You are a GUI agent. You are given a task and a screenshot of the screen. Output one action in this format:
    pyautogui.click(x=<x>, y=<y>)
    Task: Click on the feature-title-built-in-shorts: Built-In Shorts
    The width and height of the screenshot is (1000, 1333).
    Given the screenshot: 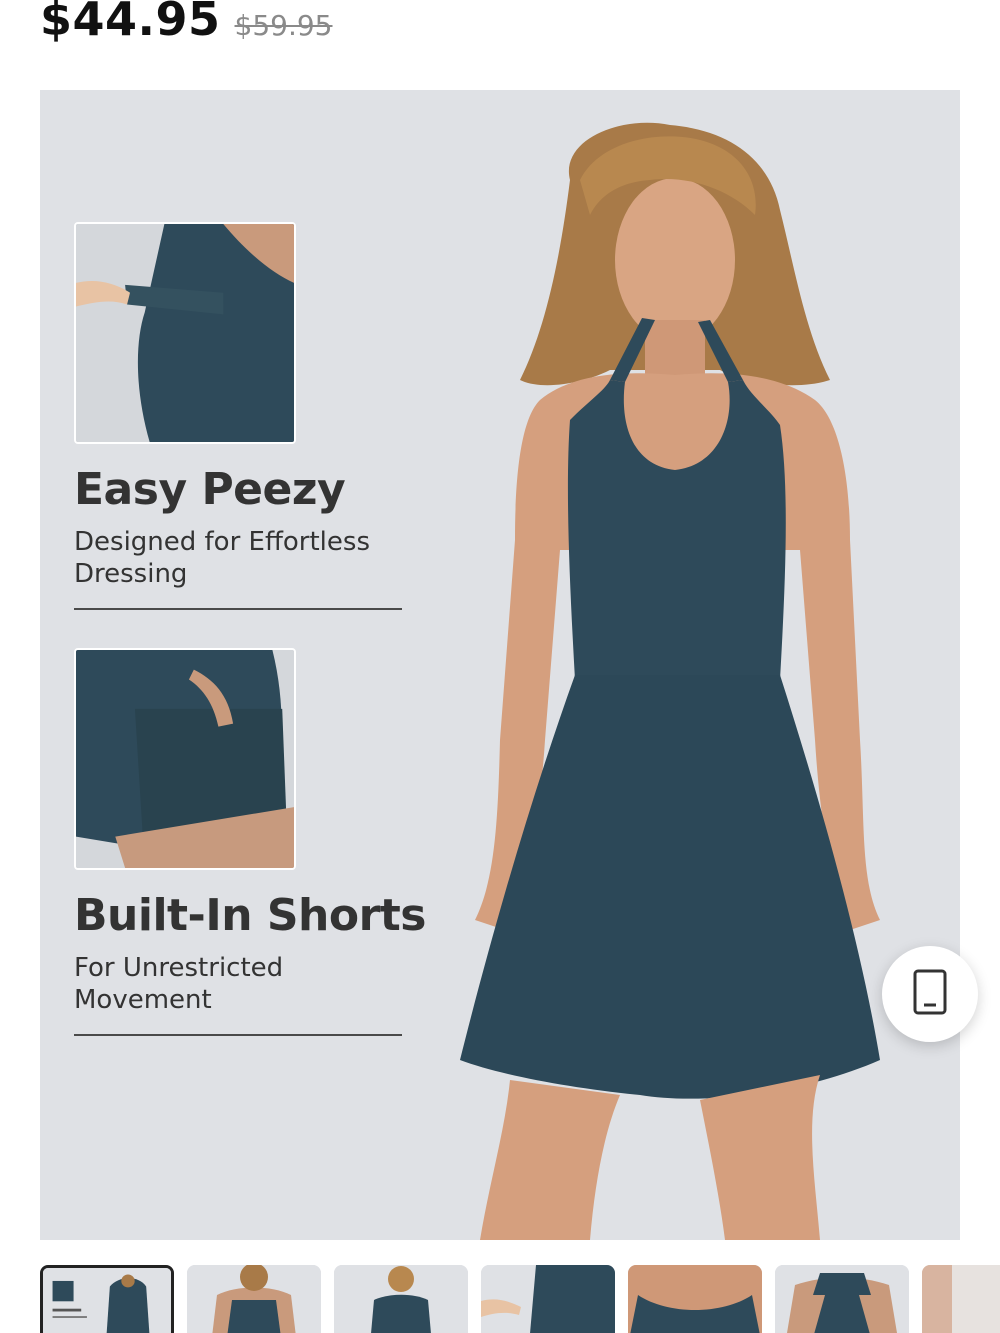 What is the action you would take?
    pyautogui.click(x=250, y=915)
    